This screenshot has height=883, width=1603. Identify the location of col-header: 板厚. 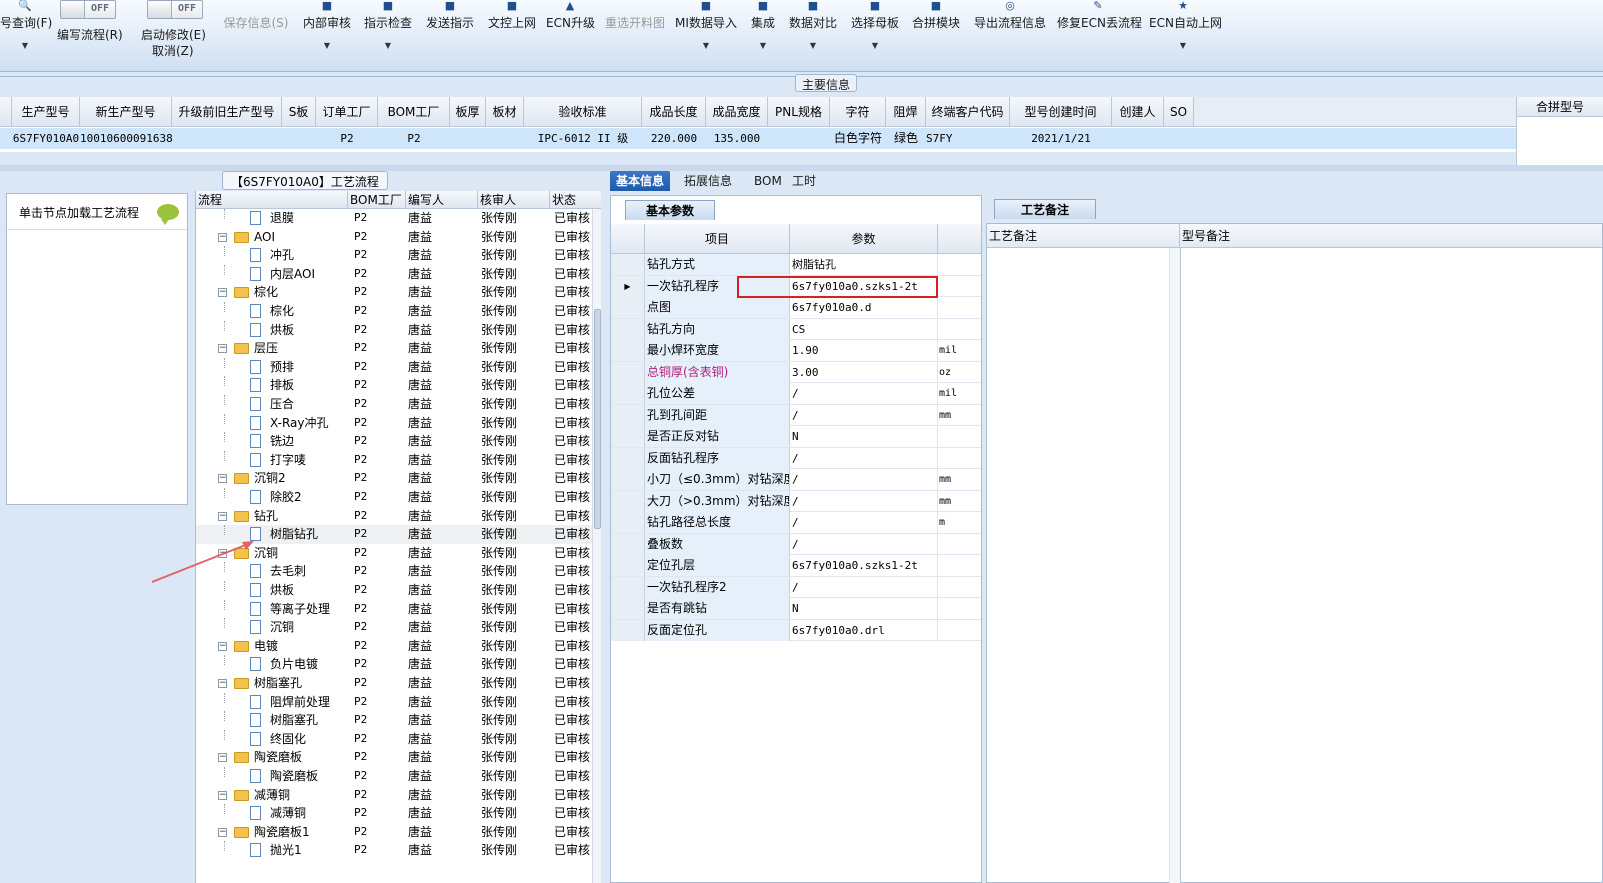
(468, 112).